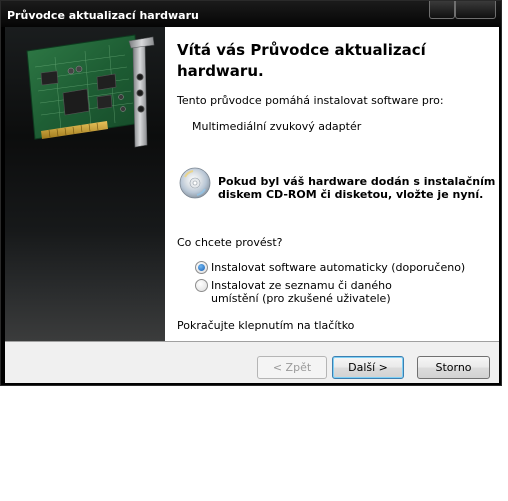 The image size is (508, 501). Describe the element at coordinates (266, 325) in the screenshot. I see `continue-hint: Pokračujte klepnutím na tlačítko` at that location.